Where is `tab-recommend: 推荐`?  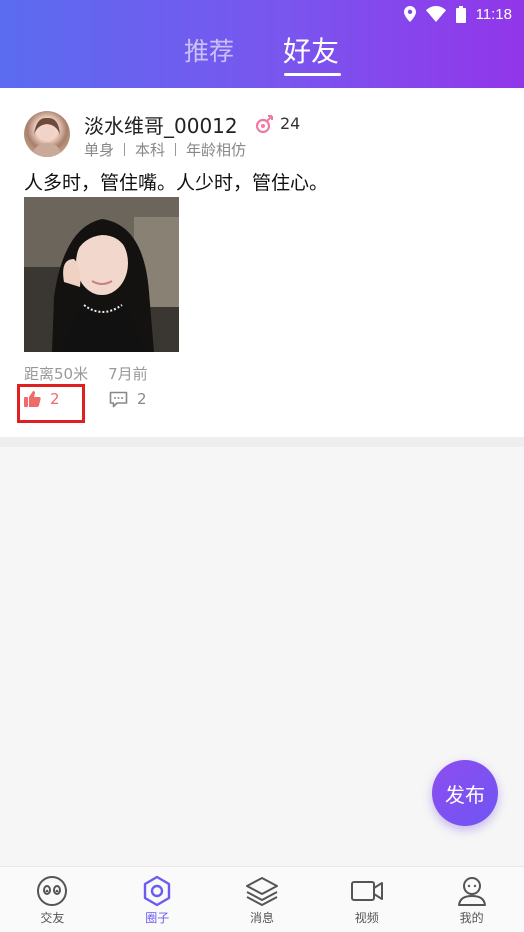
tab-recommend: 推荐 is located at coordinates (209, 52).